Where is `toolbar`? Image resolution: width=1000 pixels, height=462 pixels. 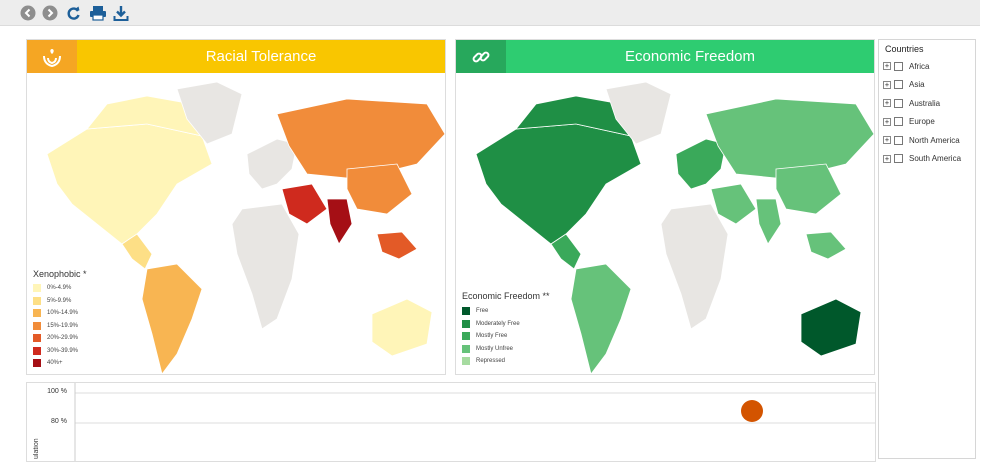
toolbar is located at coordinates (490, 13).